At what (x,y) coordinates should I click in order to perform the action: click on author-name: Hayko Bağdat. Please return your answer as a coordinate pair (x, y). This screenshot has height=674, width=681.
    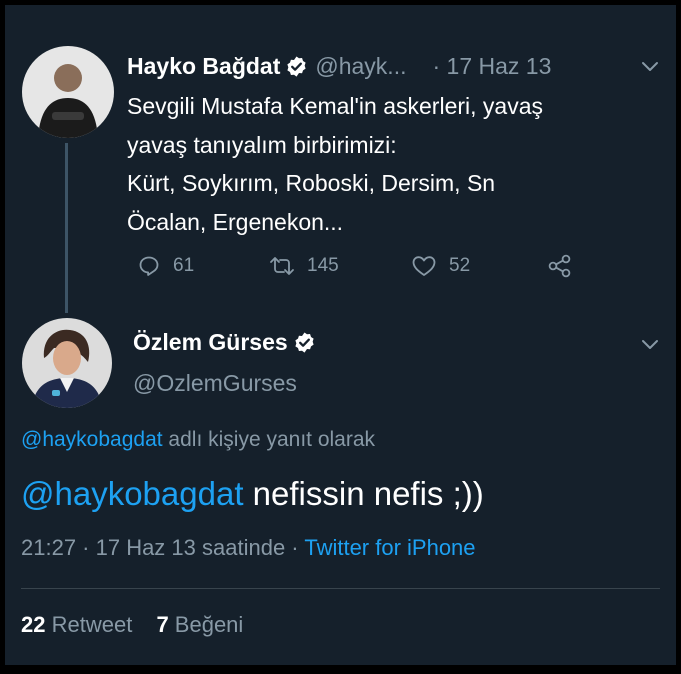
    Looking at the image, I should click on (203, 66).